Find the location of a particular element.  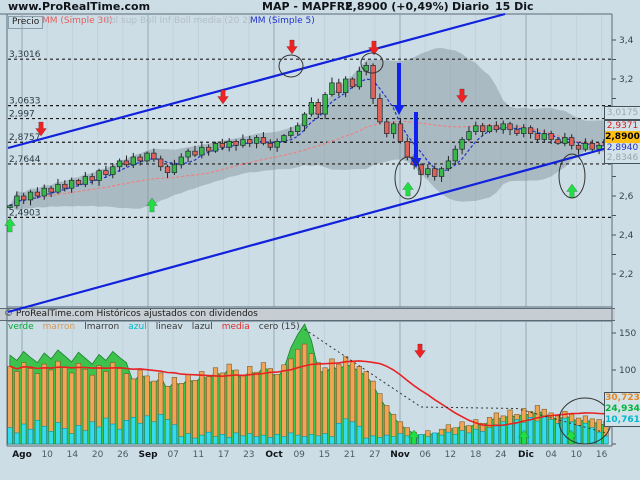

x-axis-label: 04 is located at coordinates (551, 455).